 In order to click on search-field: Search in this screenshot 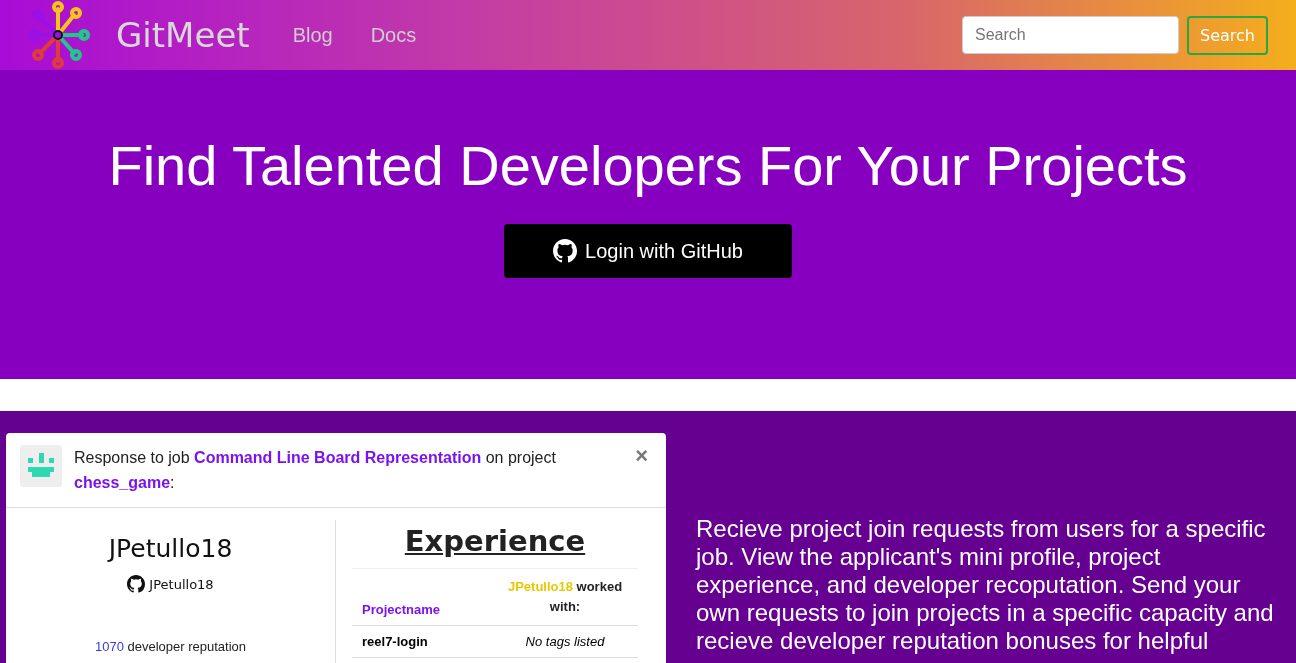, I will do `click(1071, 35)`.